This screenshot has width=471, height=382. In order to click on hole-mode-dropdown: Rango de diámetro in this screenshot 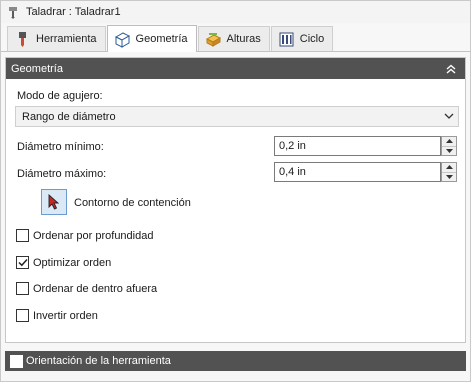, I will do `click(237, 116)`.